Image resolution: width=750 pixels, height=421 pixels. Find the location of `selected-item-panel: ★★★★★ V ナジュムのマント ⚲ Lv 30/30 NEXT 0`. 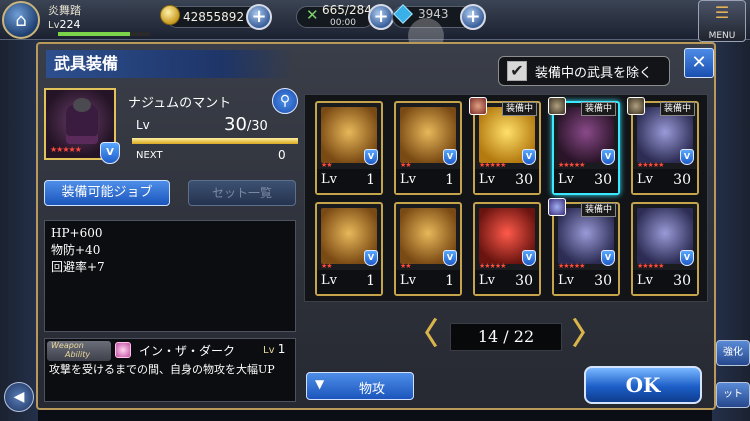

selected-item-panel: ★★★★★ V ナジュムのマント ⚲ Lv 30/30 NEXT 0 is located at coordinates (171, 137).